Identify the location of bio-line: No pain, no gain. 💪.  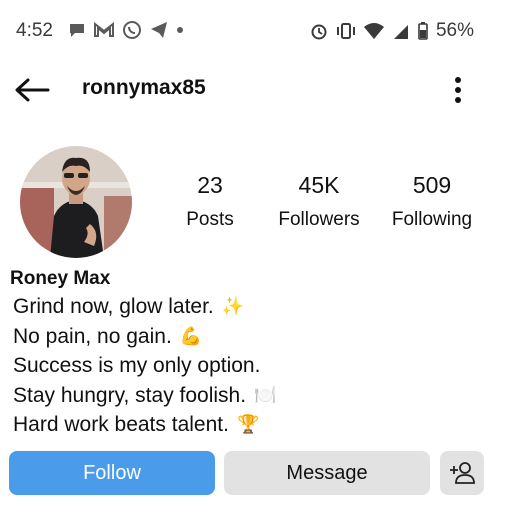
(144, 337).